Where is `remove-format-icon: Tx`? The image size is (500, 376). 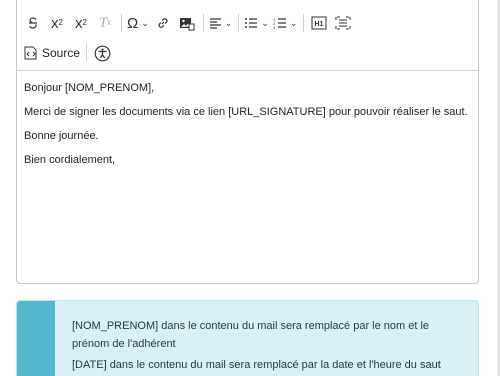
remove-format-icon: Tx is located at coordinates (105, 23).